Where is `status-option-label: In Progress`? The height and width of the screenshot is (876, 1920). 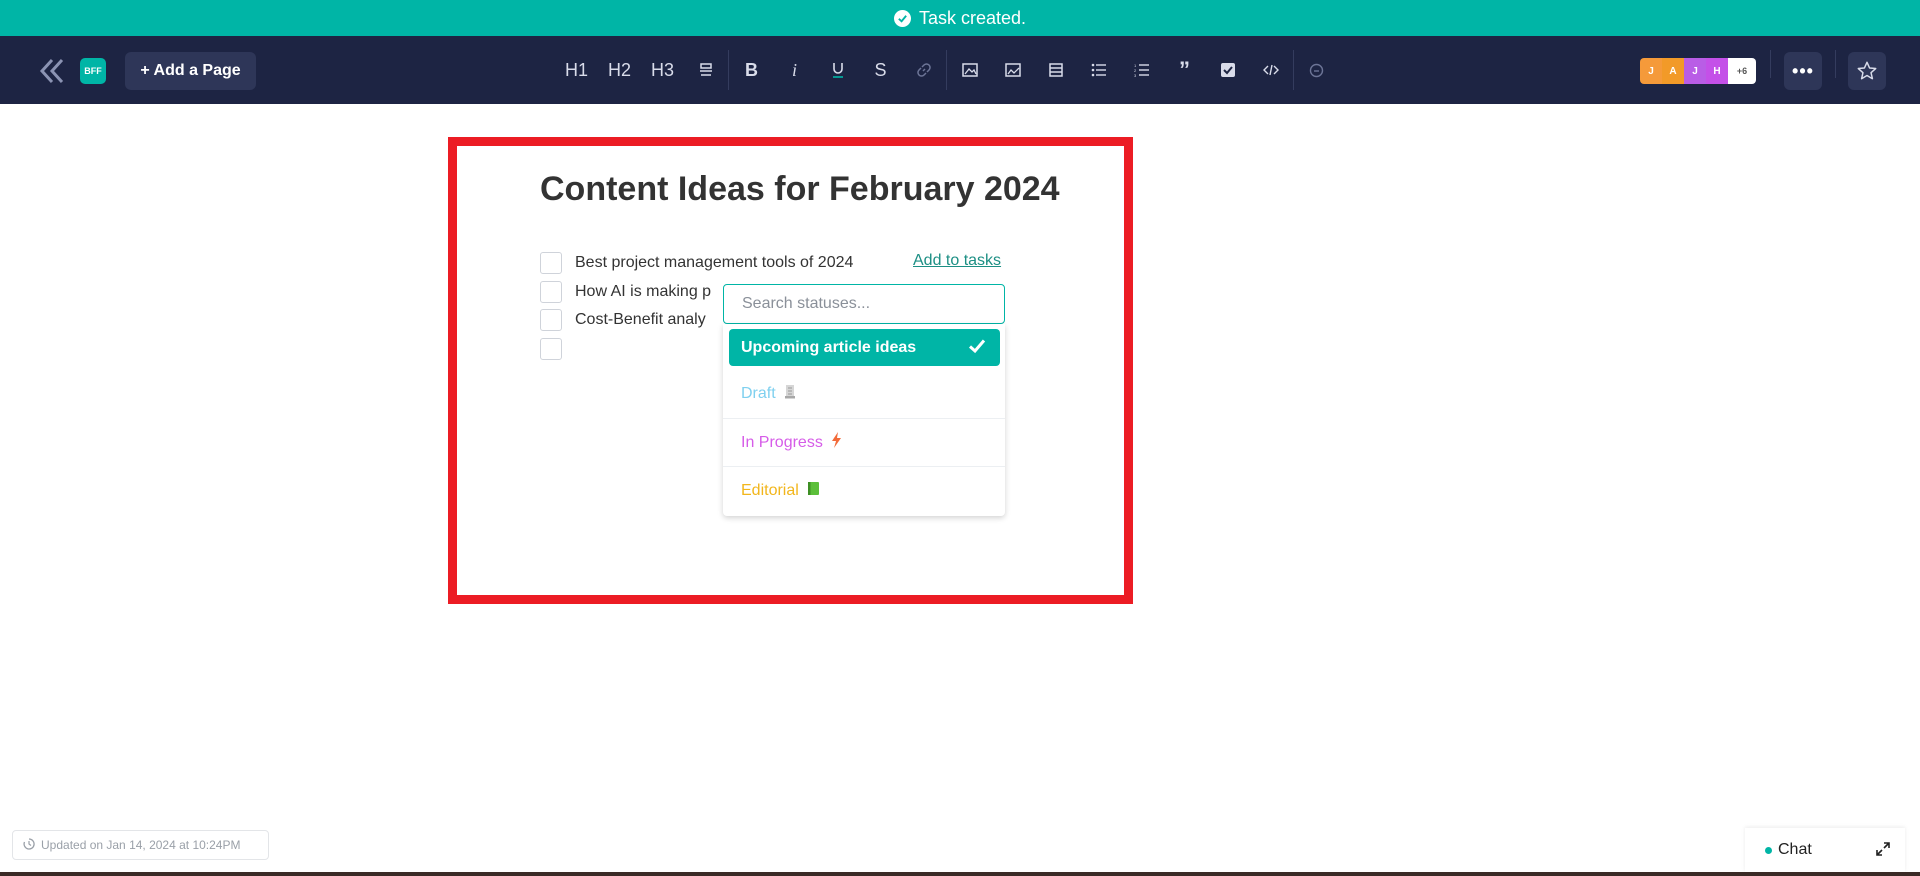 status-option-label: In Progress is located at coordinates (782, 442).